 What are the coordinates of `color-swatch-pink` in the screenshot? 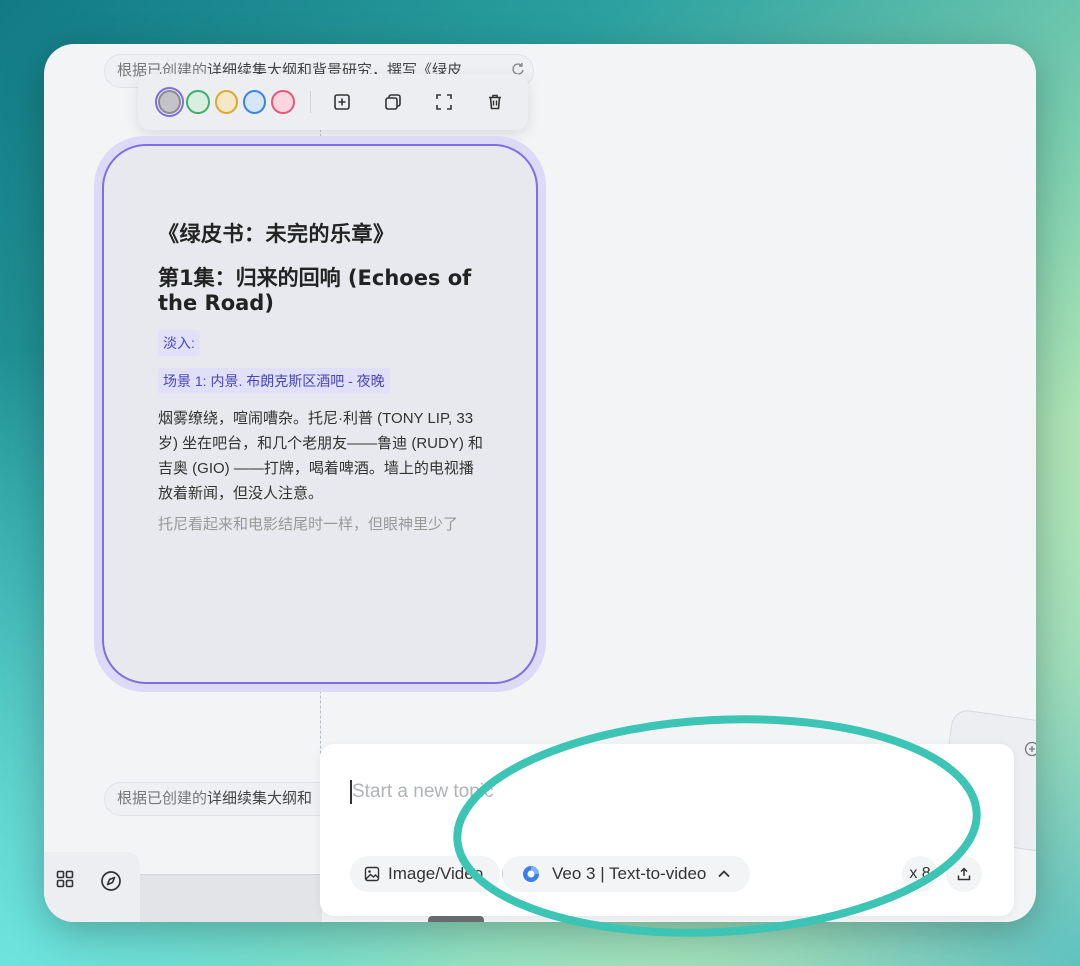 It's located at (283, 102).